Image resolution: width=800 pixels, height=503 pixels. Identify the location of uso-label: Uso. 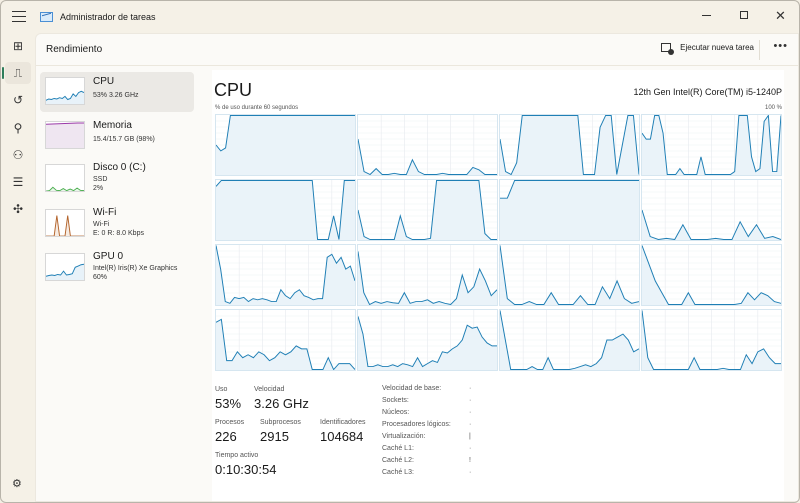
(221, 389).